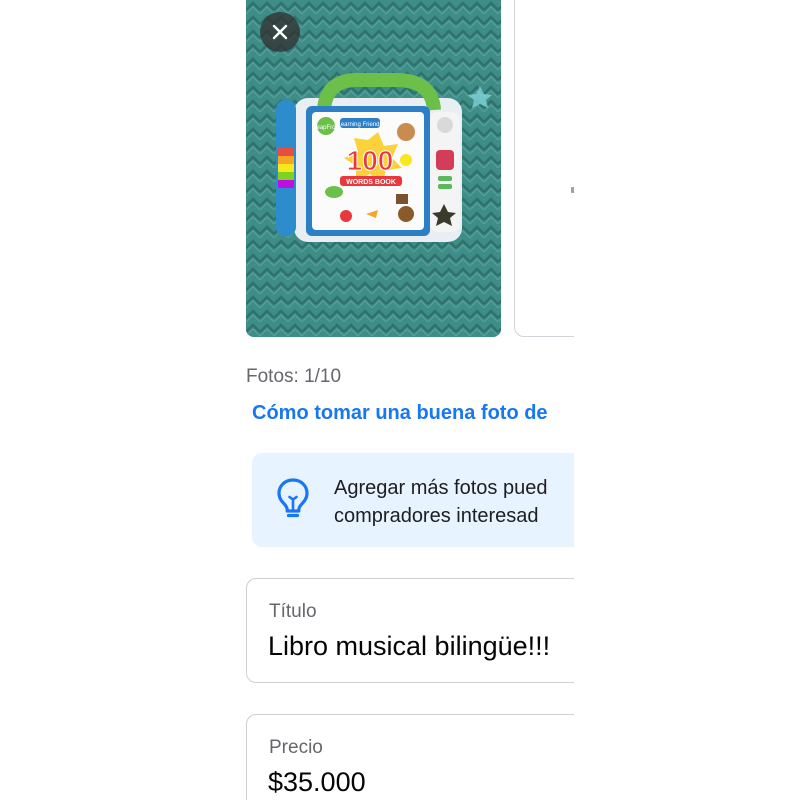 The width and height of the screenshot is (800, 800). Describe the element at coordinates (326, 128) in the screenshot. I see `brand-badge: LeapFrog` at that location.